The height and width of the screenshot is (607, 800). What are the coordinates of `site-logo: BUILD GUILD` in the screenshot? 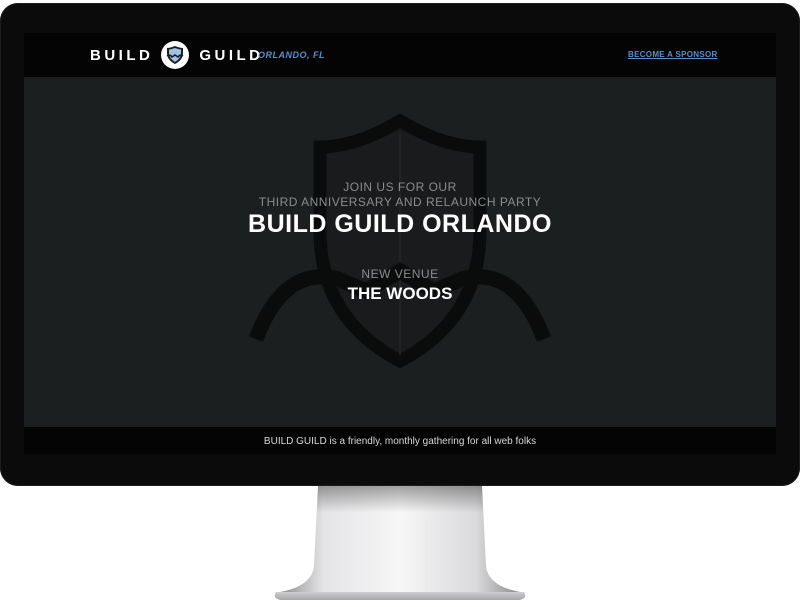 It's located at (177, 55).